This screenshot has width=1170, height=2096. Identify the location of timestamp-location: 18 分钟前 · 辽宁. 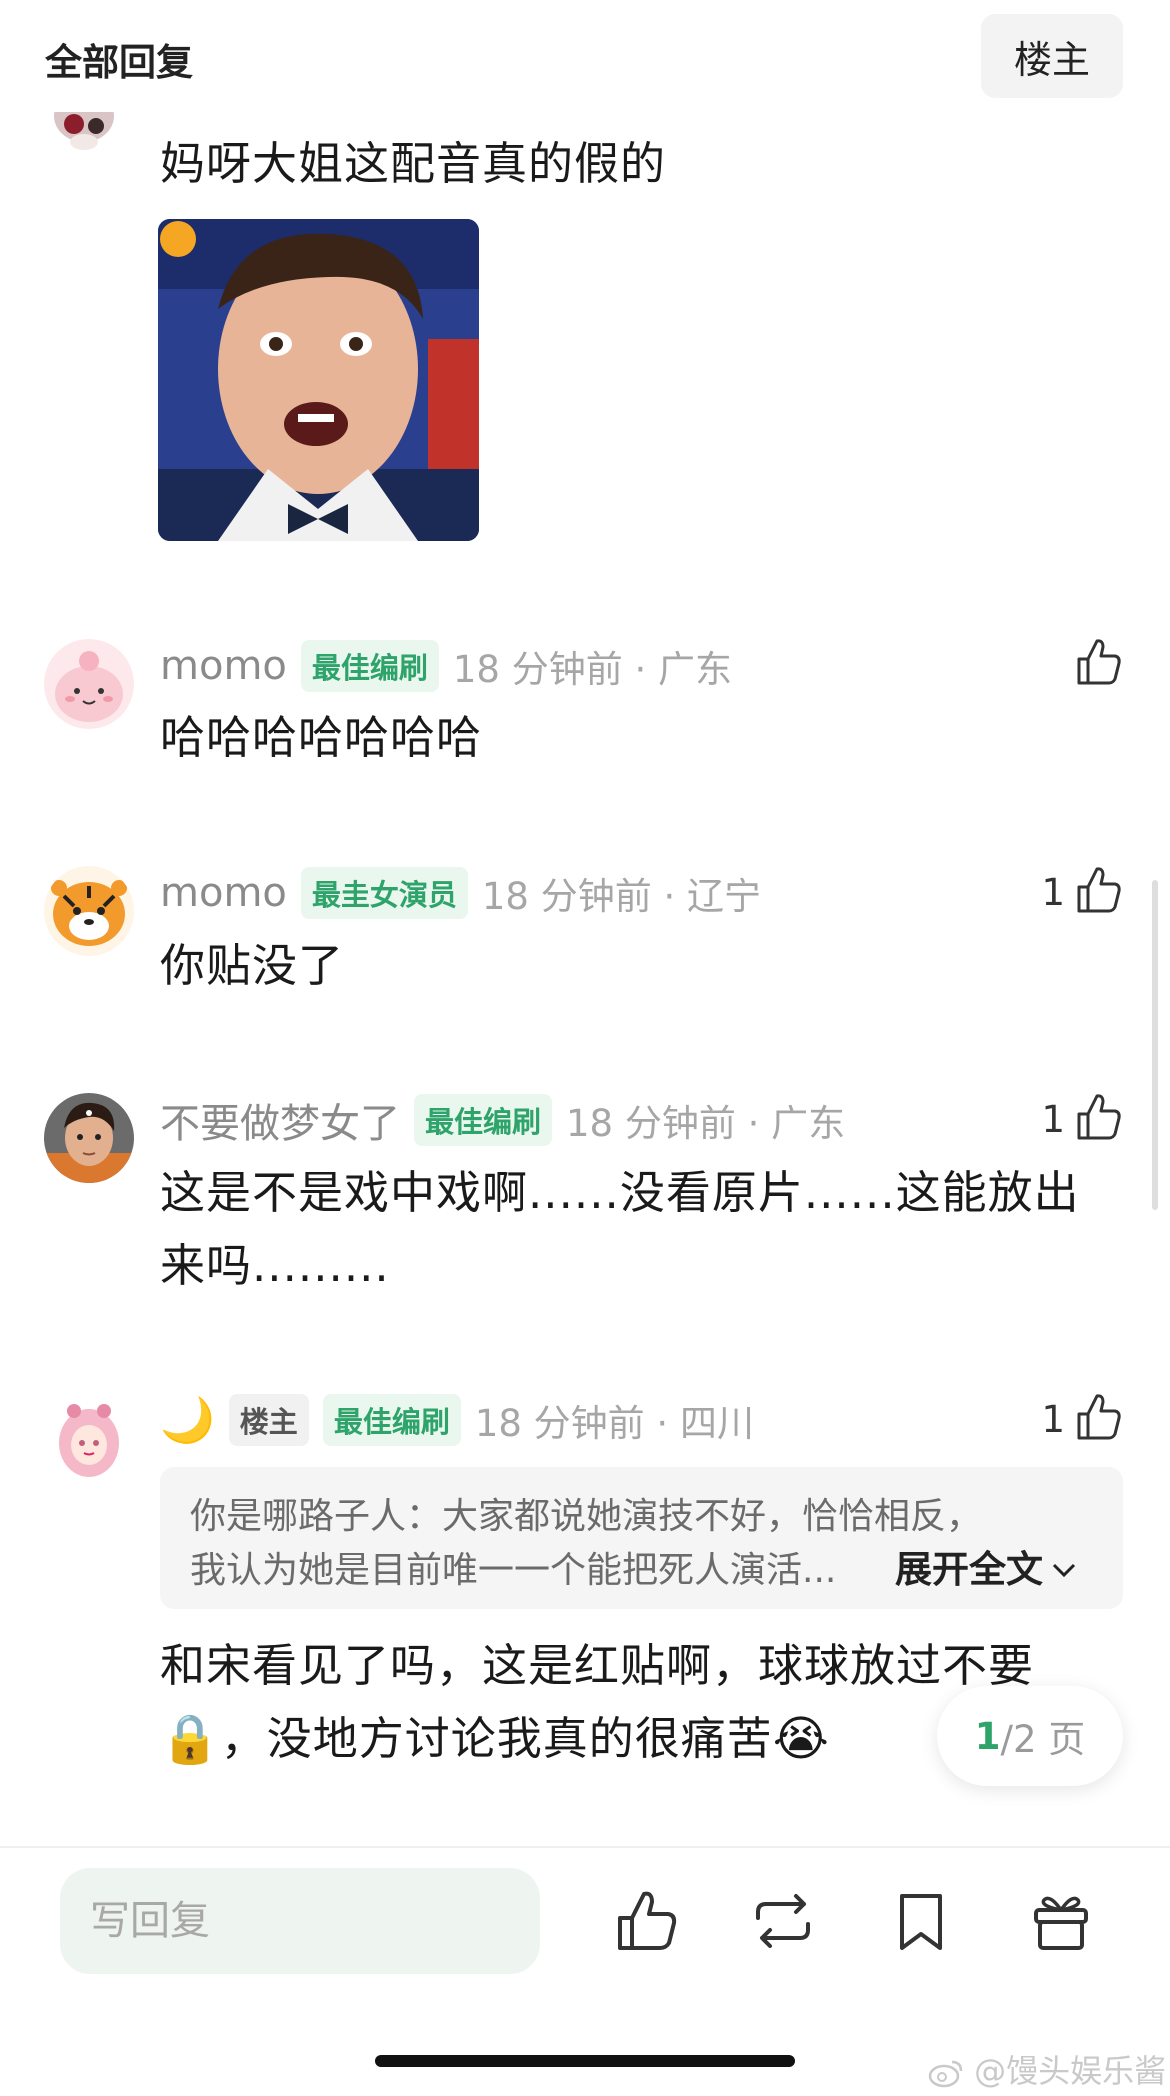
(621, 896).